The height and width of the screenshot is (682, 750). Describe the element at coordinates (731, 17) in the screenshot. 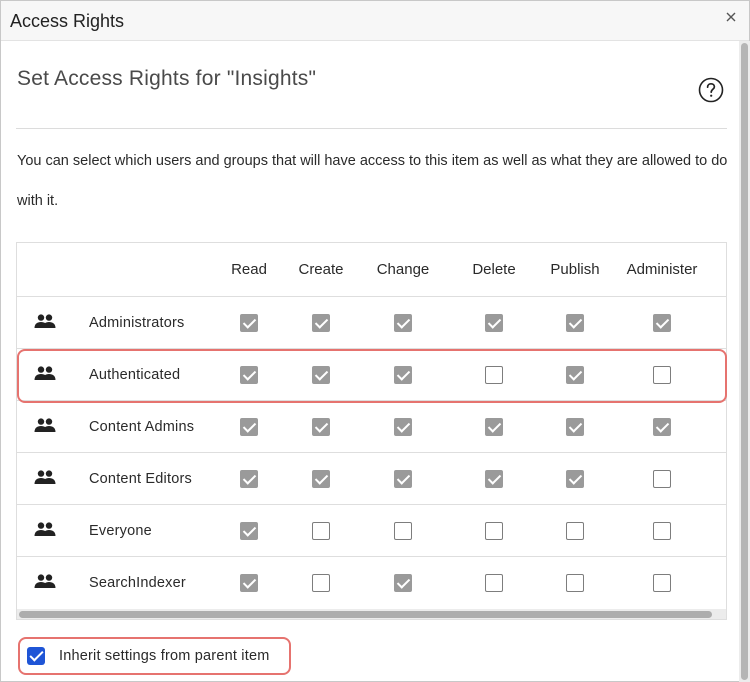

I see `close-icon` at that location.